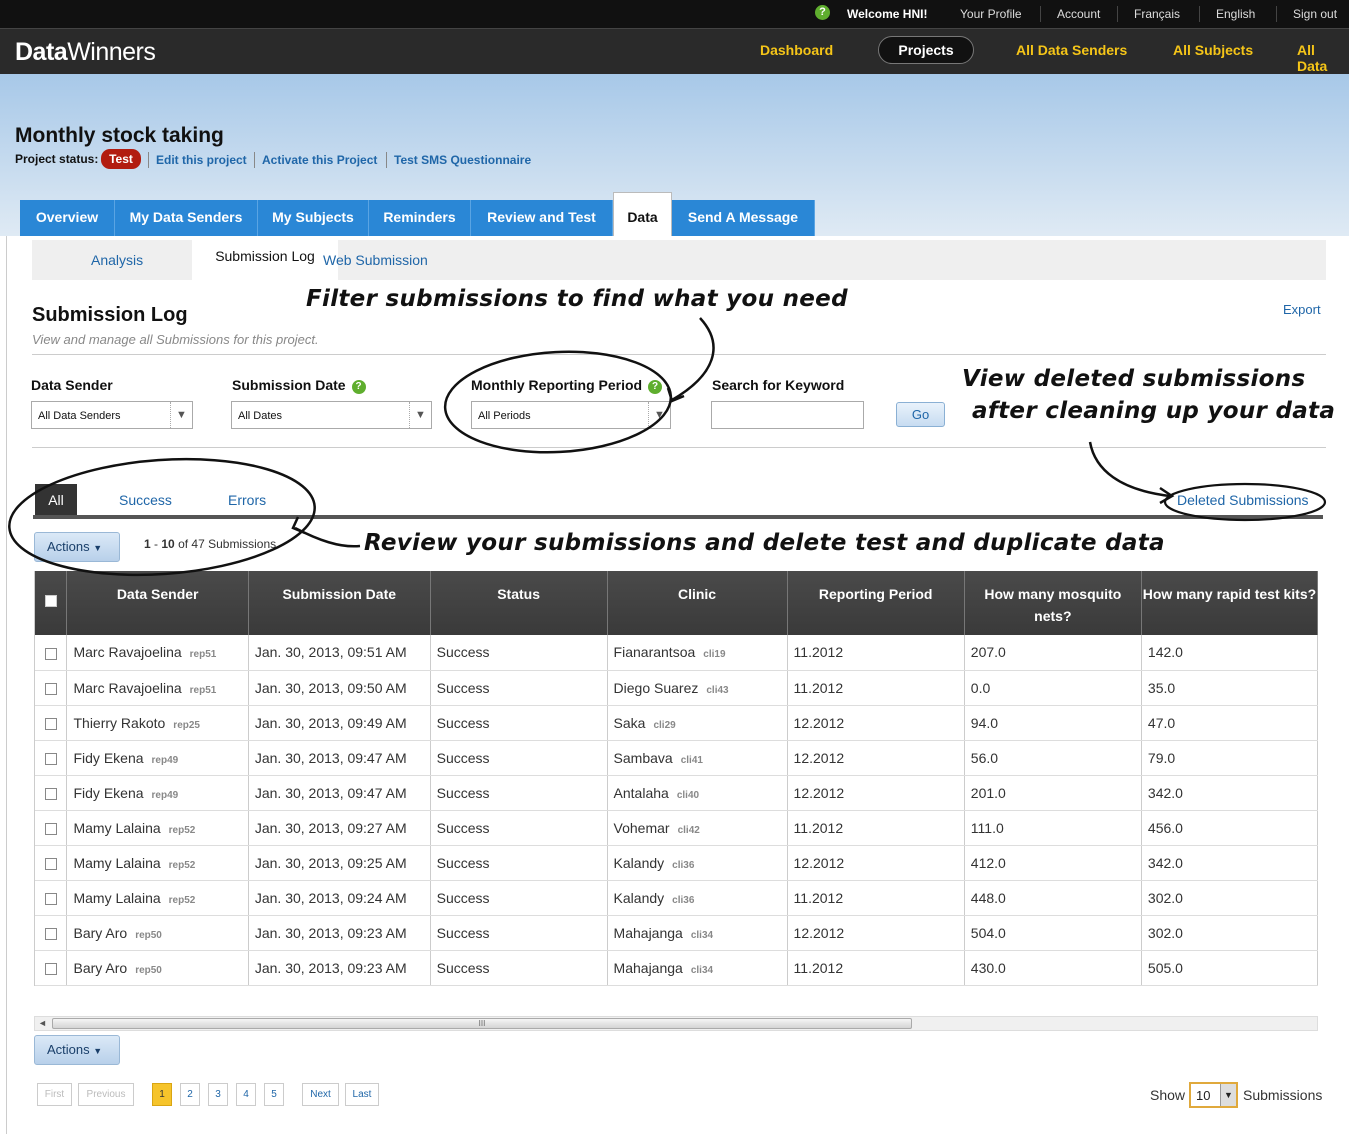 The width and height of the screenshot is (1349, 1134). Describe the element at coordinates (519, 603) in the screenshot. I see `col-status: Status` at that location.